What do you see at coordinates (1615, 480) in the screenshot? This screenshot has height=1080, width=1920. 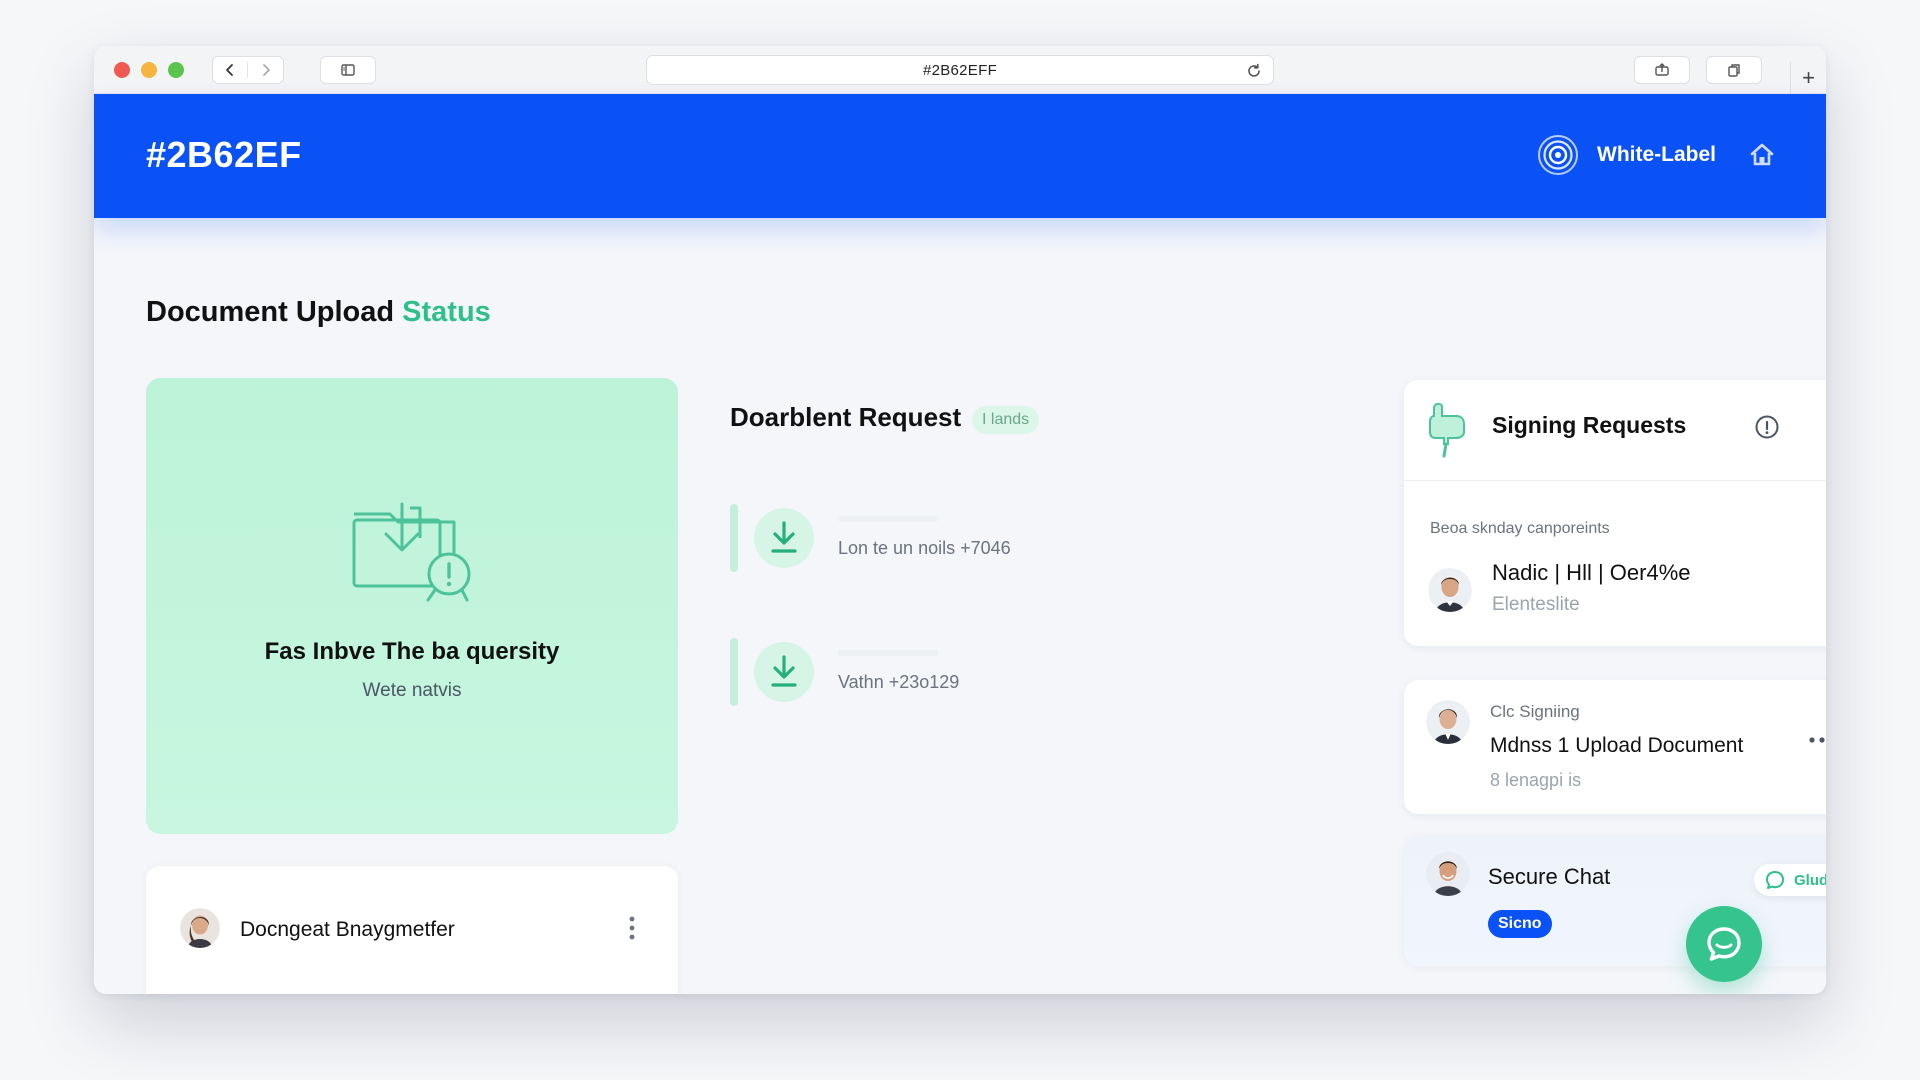 I see `divider` at bounding box center [1615, 480].